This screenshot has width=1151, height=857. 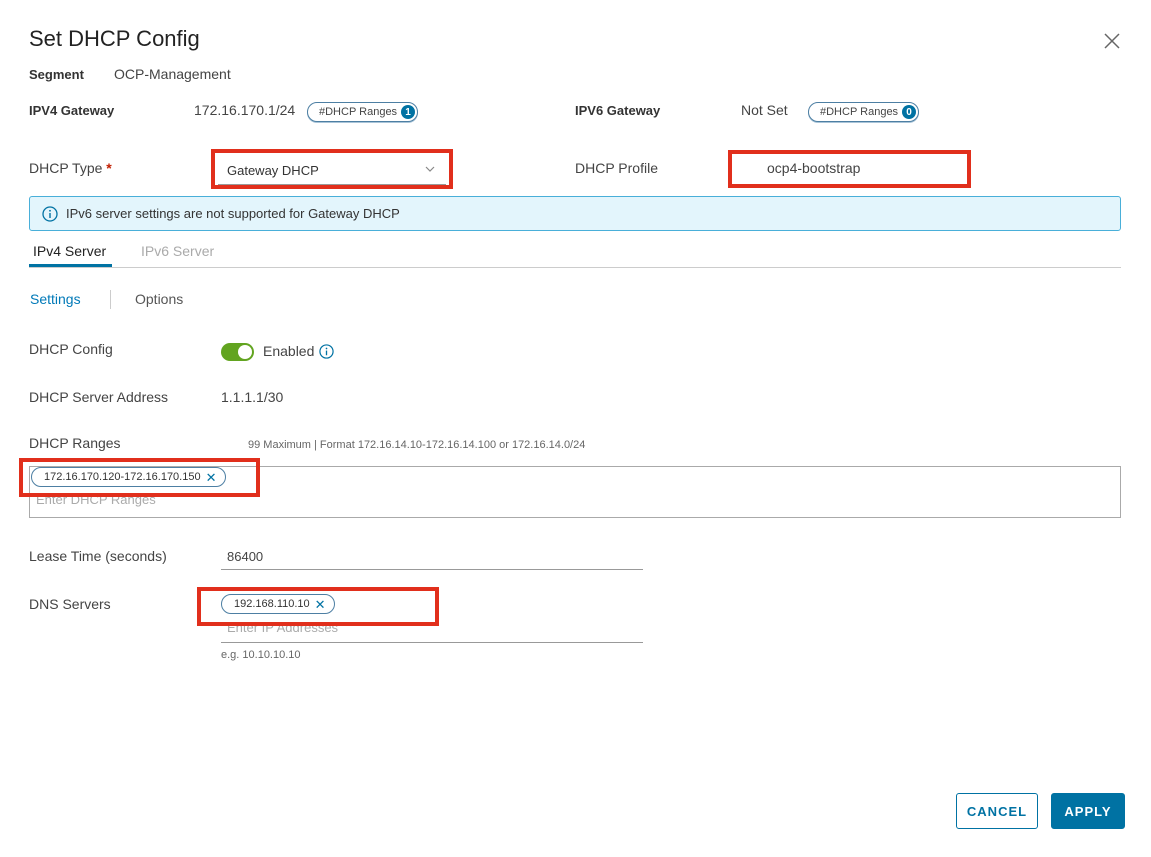 What do you see at coordinates (122, 477) in the screenshot?
I see `dhcp-range-chip-text: 172.16.170.120-172.16.170.150` at bounding box center [122, 477].